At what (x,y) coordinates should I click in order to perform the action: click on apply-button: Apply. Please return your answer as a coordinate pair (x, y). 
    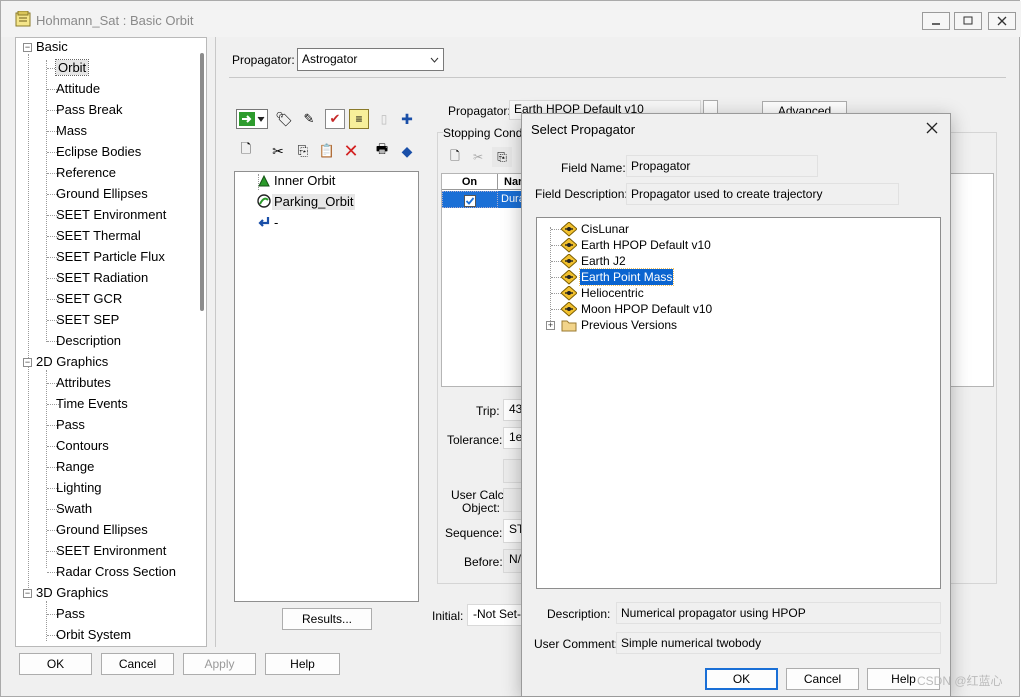
    Looking at the image, I should click on (219, 664).